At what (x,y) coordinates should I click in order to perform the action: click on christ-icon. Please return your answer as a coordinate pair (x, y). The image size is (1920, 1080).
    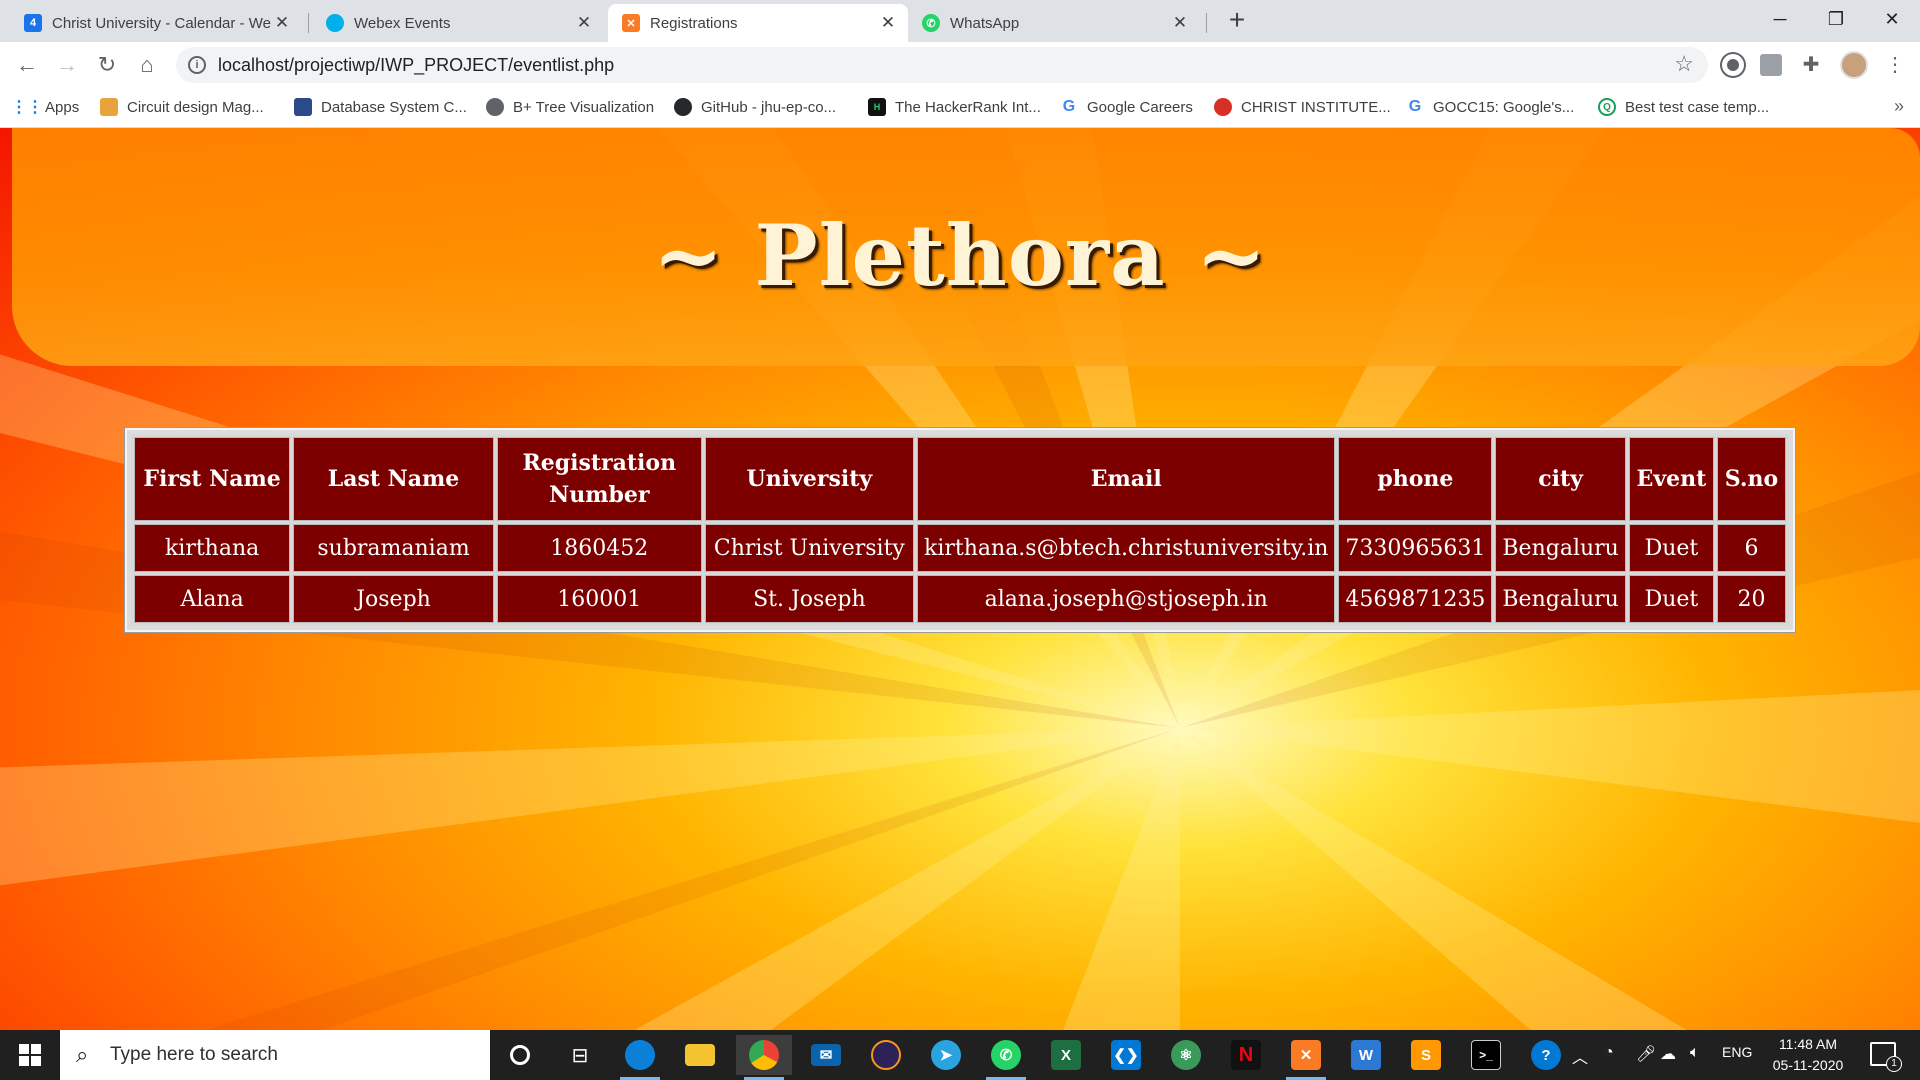
    Looking at the image, I should click on (1223, 107).